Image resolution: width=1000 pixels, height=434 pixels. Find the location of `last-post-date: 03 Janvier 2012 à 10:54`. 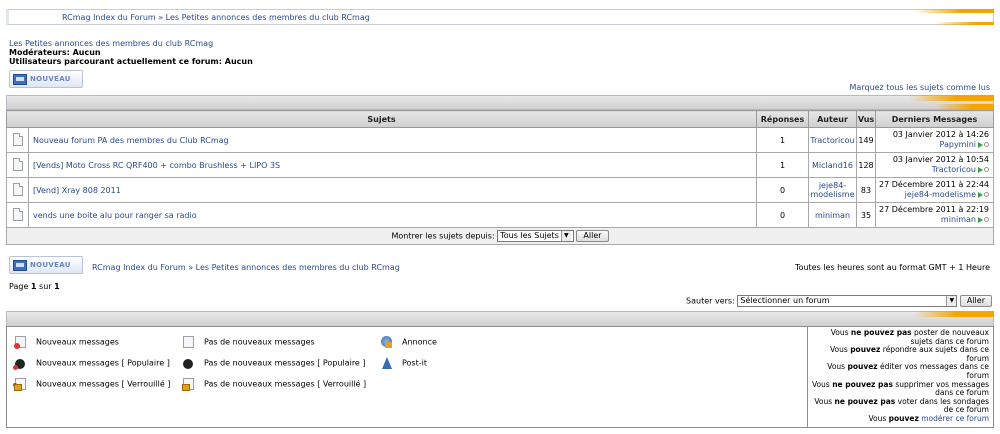

last-post-date: 03 Janvier 2012 à 10:54 is located at coordinates (940, 159).